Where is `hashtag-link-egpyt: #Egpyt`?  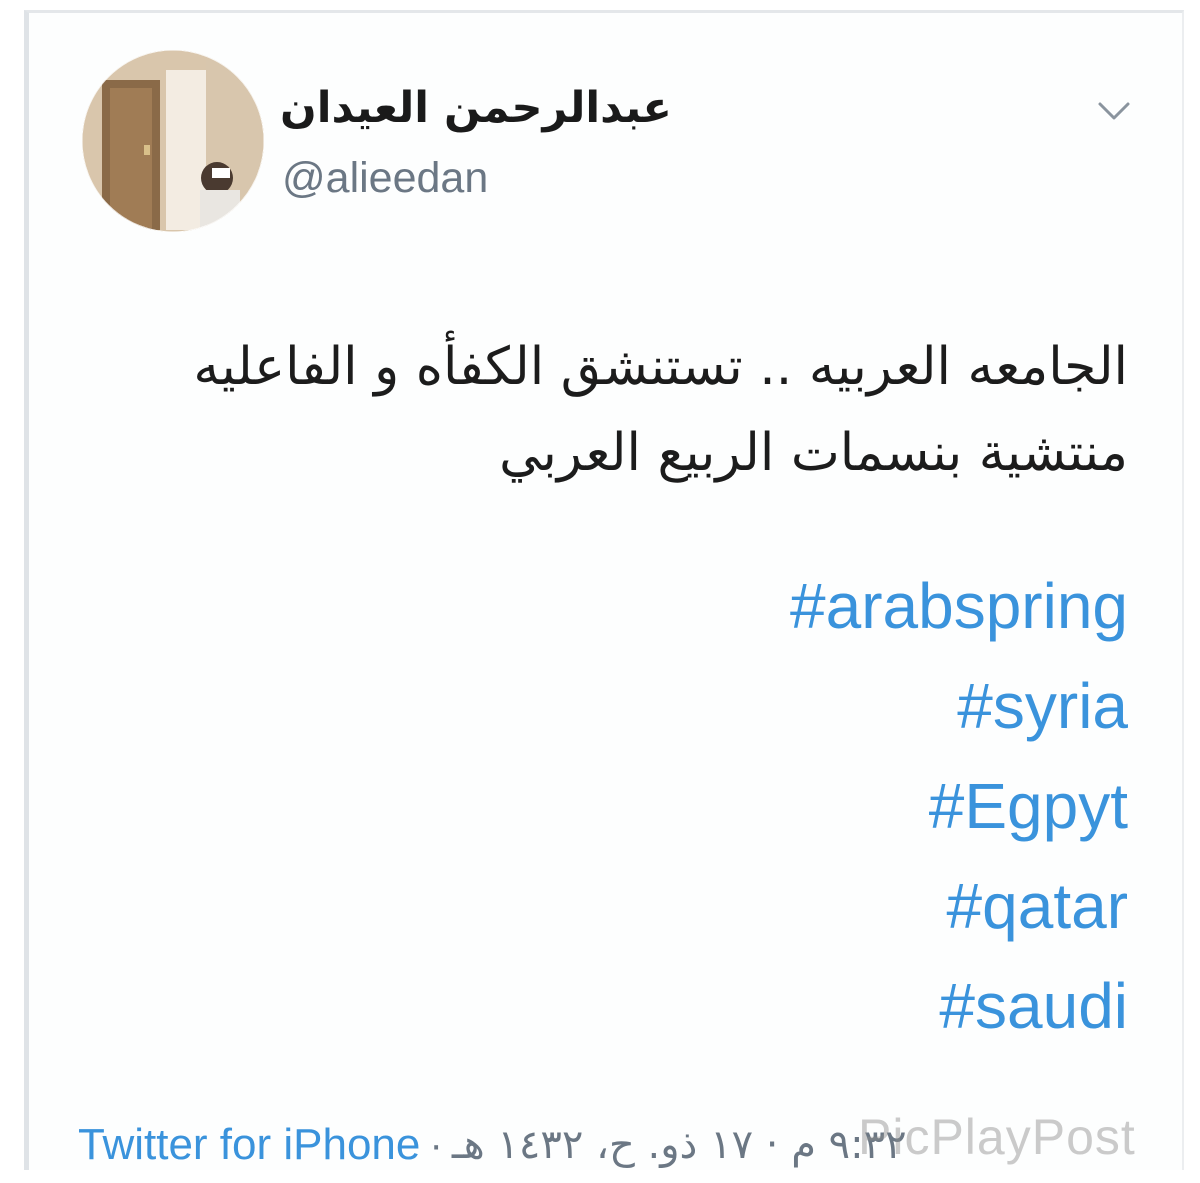
hashtag-link-egpyt: #Egpyt is located at coordinates (878, 806).